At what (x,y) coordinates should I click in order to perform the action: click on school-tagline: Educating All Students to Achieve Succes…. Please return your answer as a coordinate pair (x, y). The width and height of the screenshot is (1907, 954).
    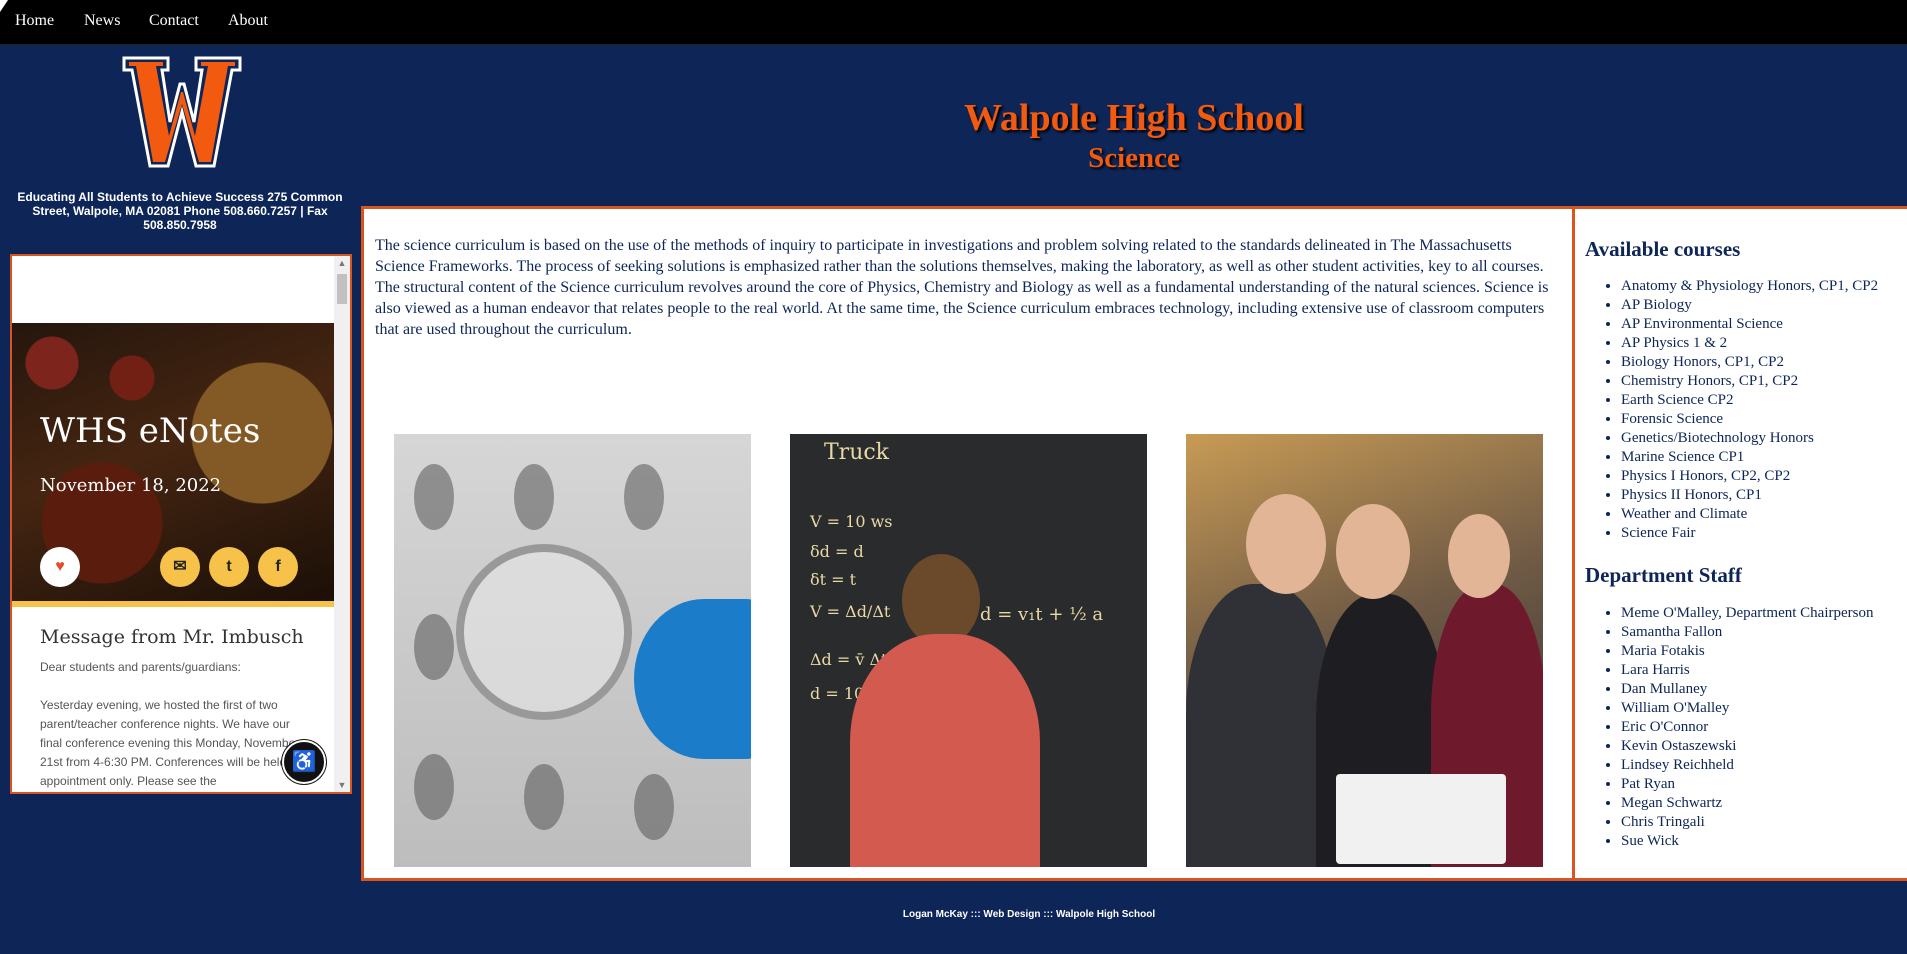
    Looking at the image, I should click on (180, 211).